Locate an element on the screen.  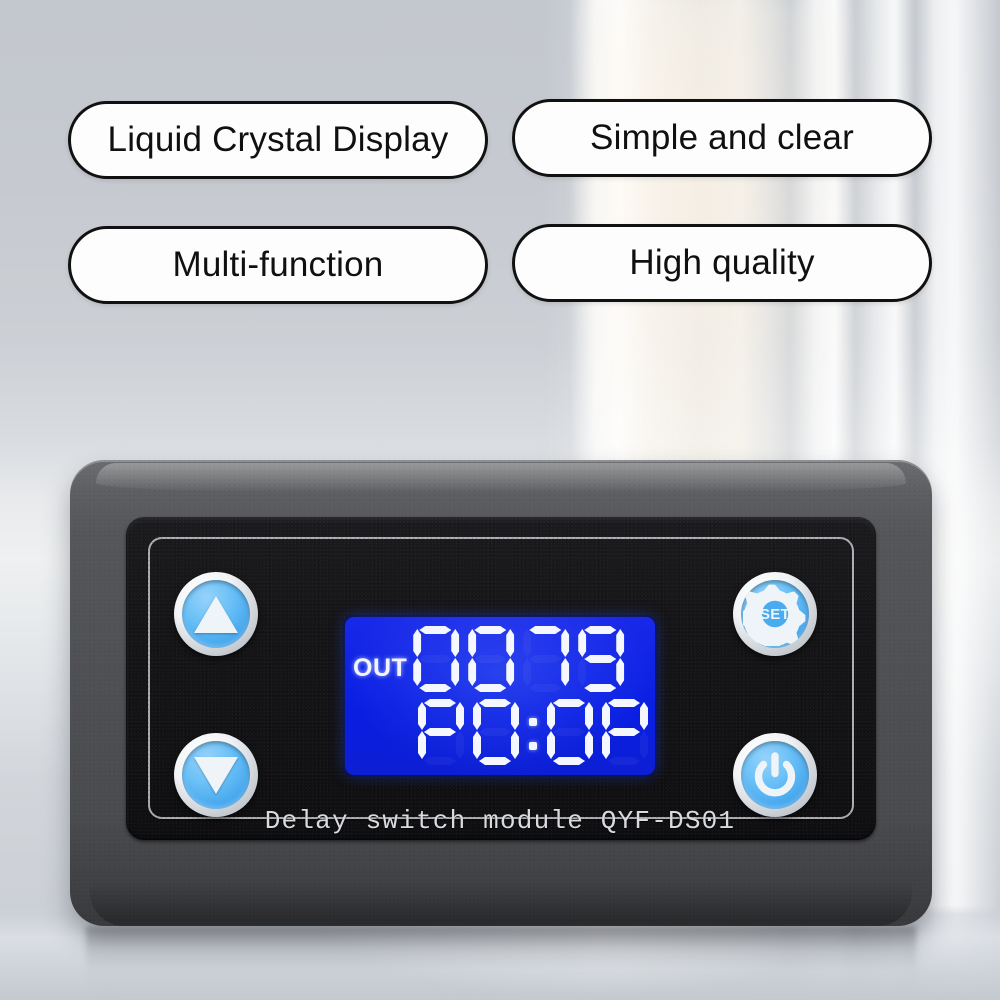
triangle-down-icon is located at coordinates (216, 775).